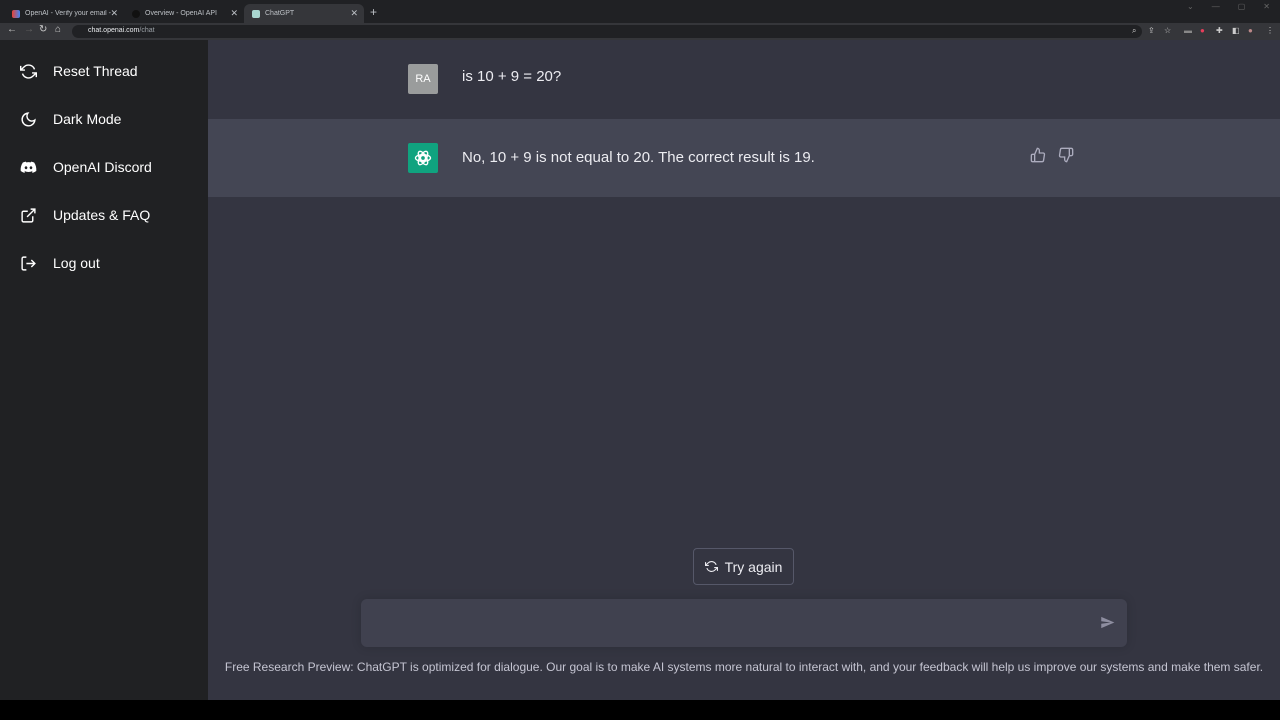 The image size is (1280, 720). I want to click on menu-icon: ⋮, so click(1270, 30).